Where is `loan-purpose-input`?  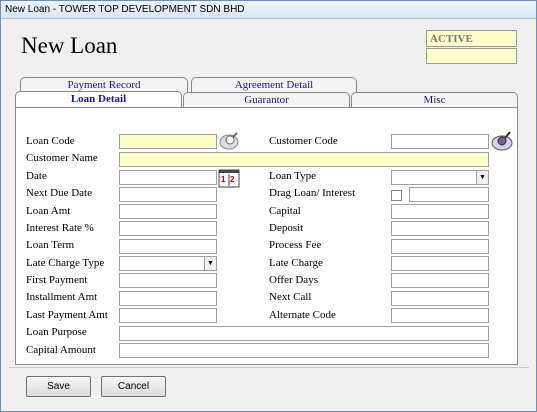
loan-purpose-input is located at coordinates (304, 333).